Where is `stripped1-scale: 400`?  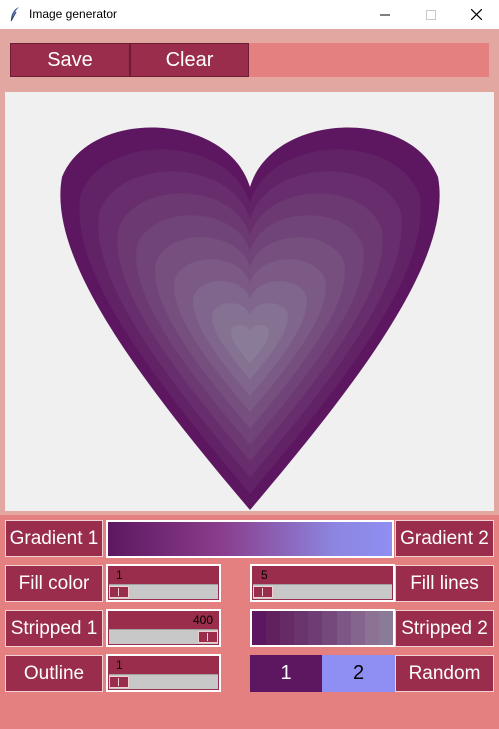 stripped1-scale: 400 is located at coordinates (163, 628).